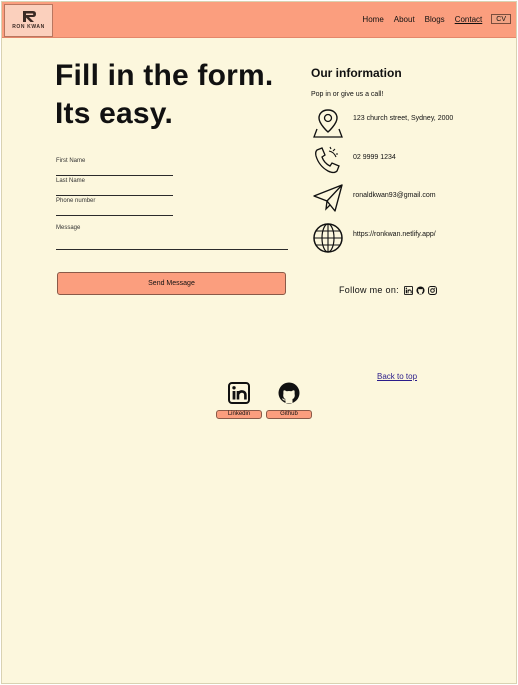 Image resolution: width=518 pixels, height=685 pixels. What do you see at coordinates (28, 27) in the screenshot?
I see `logo-text: RON KWAN` at bounding box center [28, 27].